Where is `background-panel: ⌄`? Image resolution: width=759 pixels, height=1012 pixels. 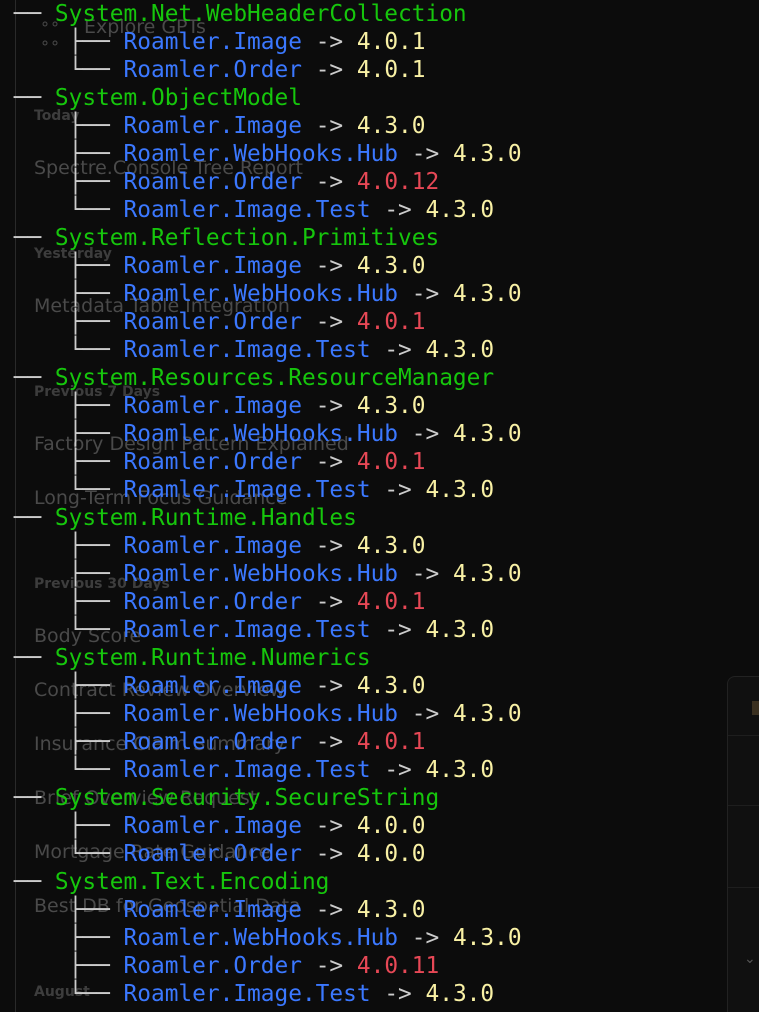
background-panel: ⌄ is located at coordinates (743, 844).